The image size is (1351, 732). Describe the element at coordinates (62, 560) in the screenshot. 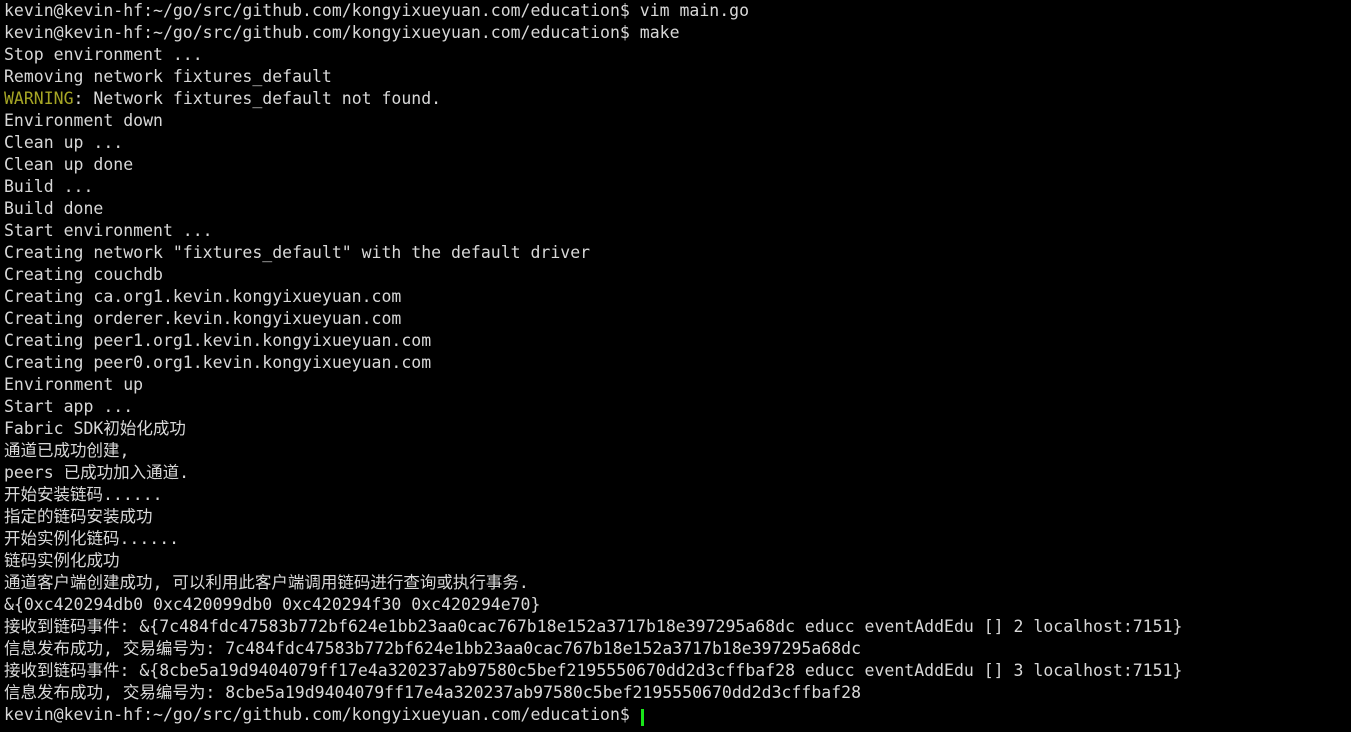

I see `terminal-line-text: 链码实例化成功` at that location.